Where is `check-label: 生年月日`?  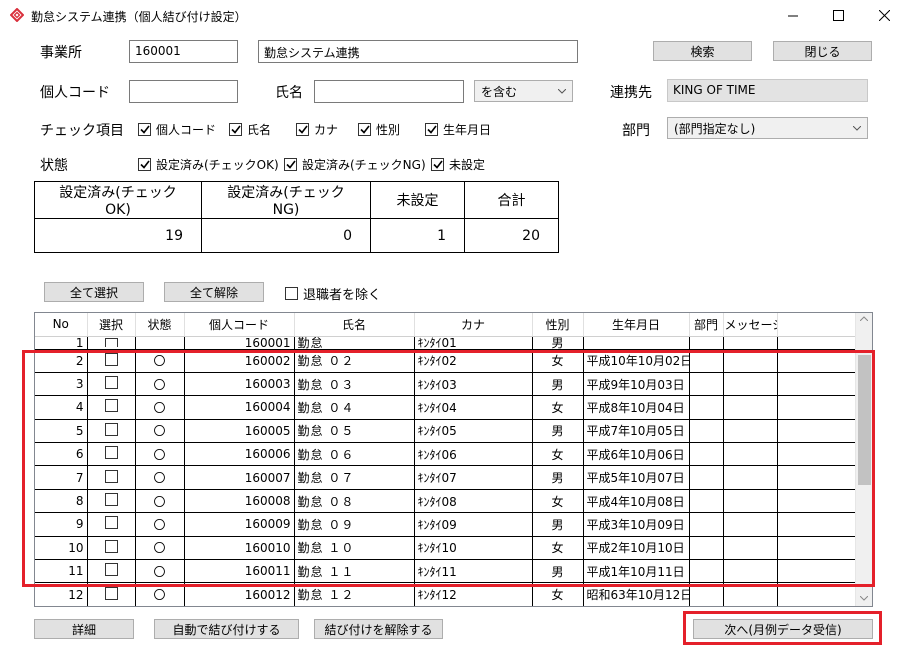
check-label: 生年月日 is located at coordinates (467, 130).